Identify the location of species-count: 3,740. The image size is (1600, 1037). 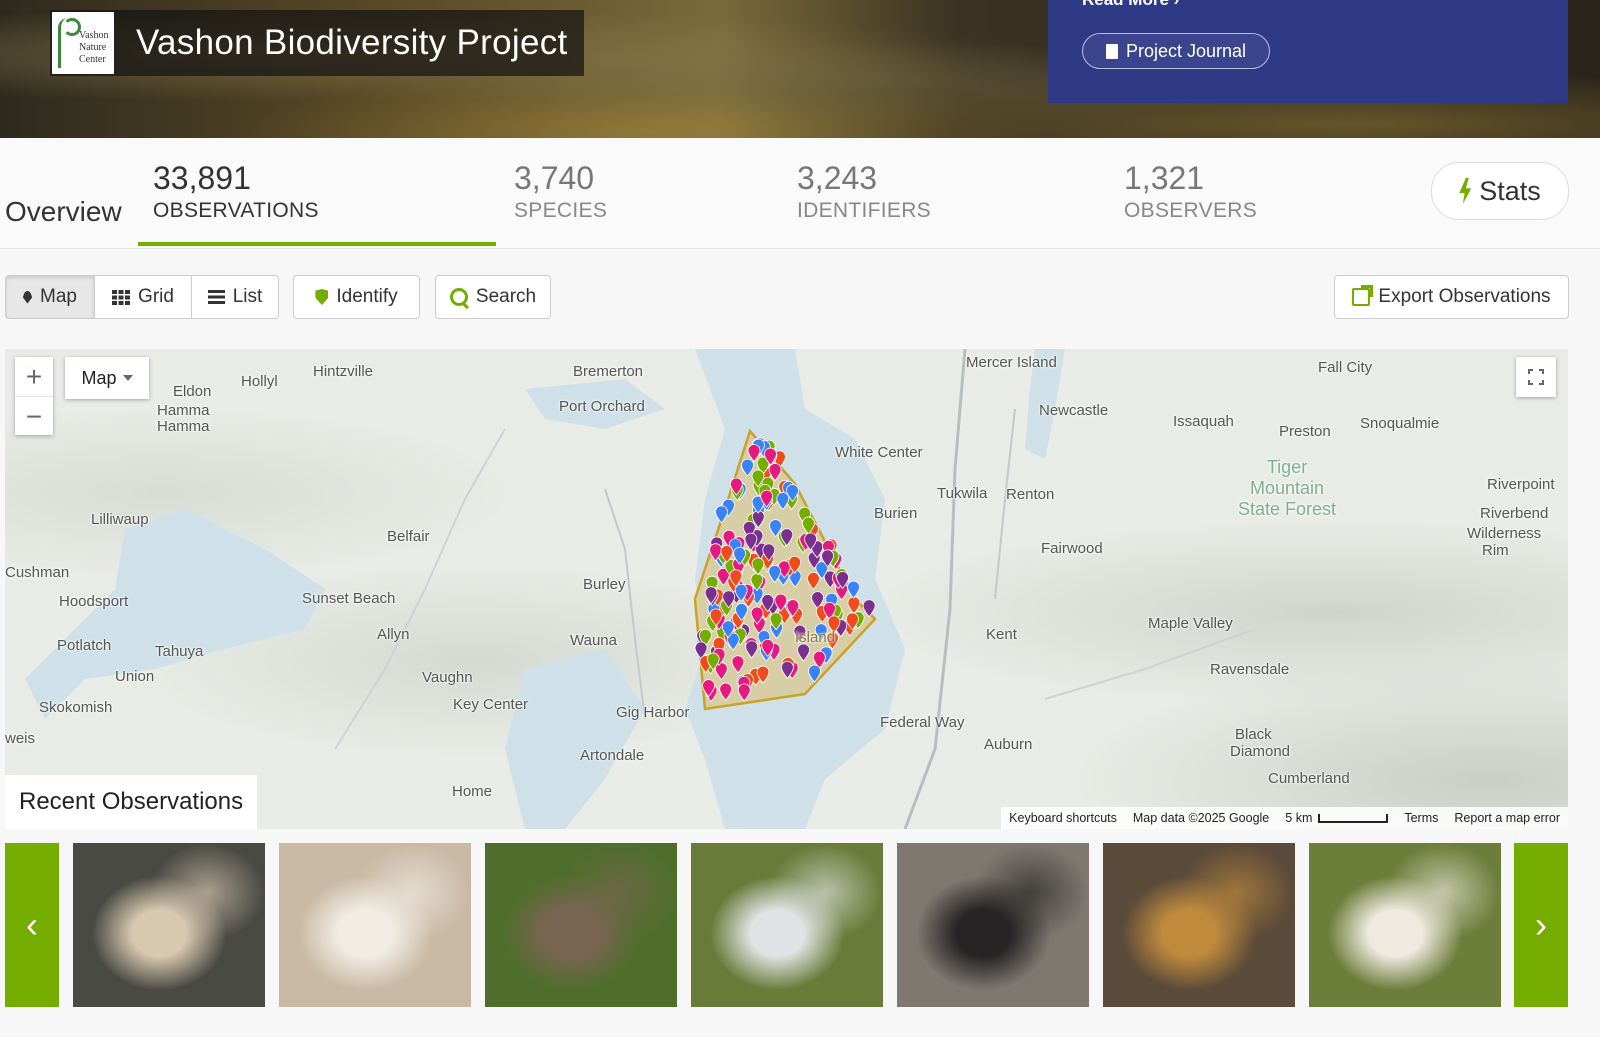
(554, 178).